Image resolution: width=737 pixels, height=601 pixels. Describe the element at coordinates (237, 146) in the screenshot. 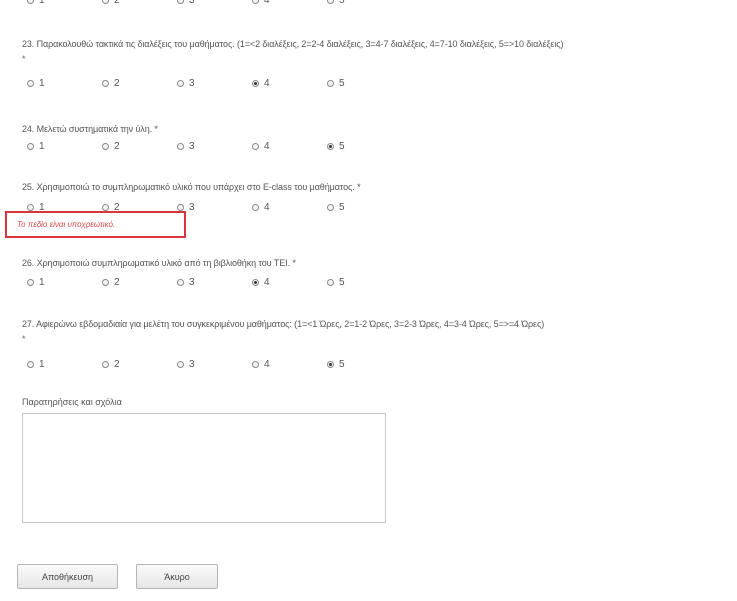

I see `radio-row-q24: 1 2 3 4 5` at that location.